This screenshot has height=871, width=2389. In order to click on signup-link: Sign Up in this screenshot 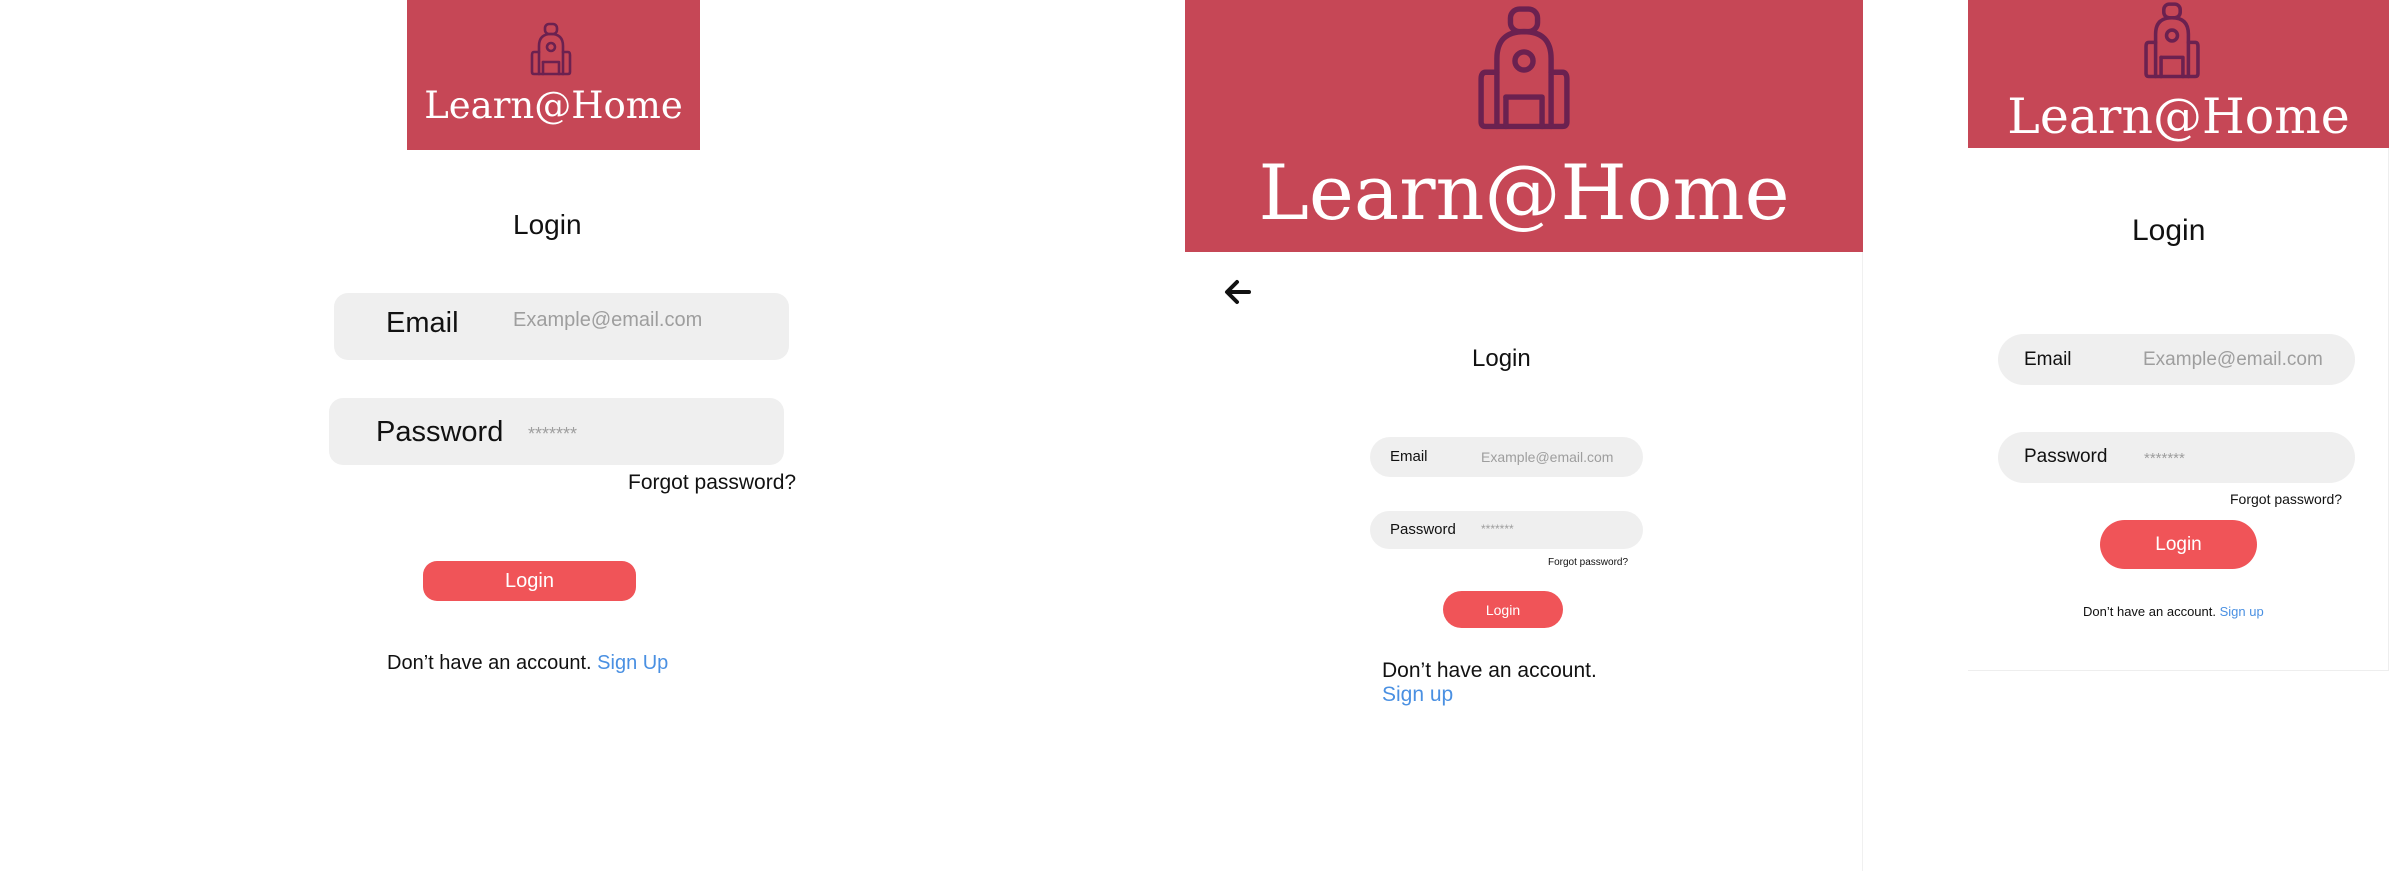, I will do `click(632, 663)`.